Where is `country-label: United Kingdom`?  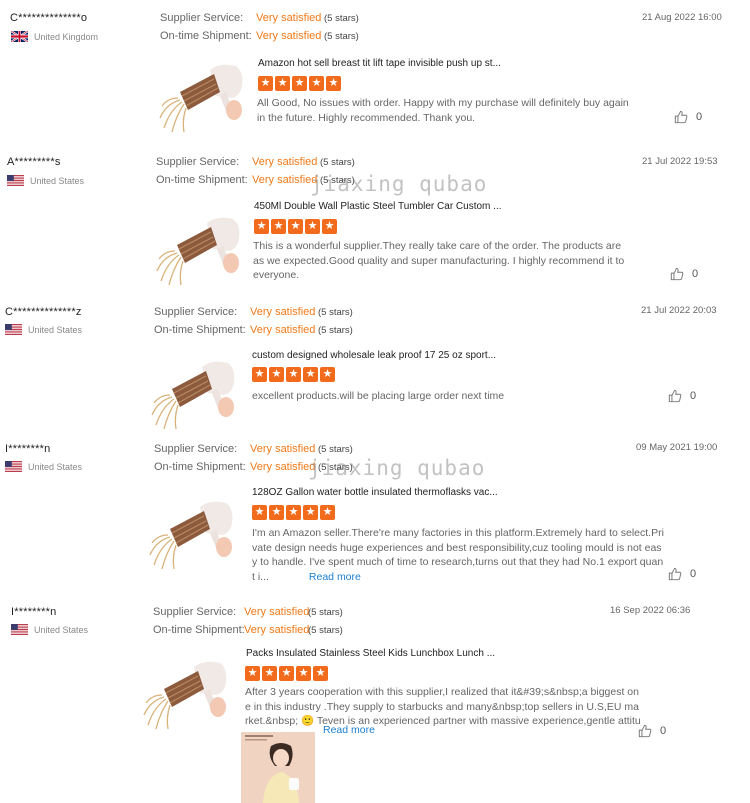 country-label: United Kingdom is located at coordinates (66, 36).